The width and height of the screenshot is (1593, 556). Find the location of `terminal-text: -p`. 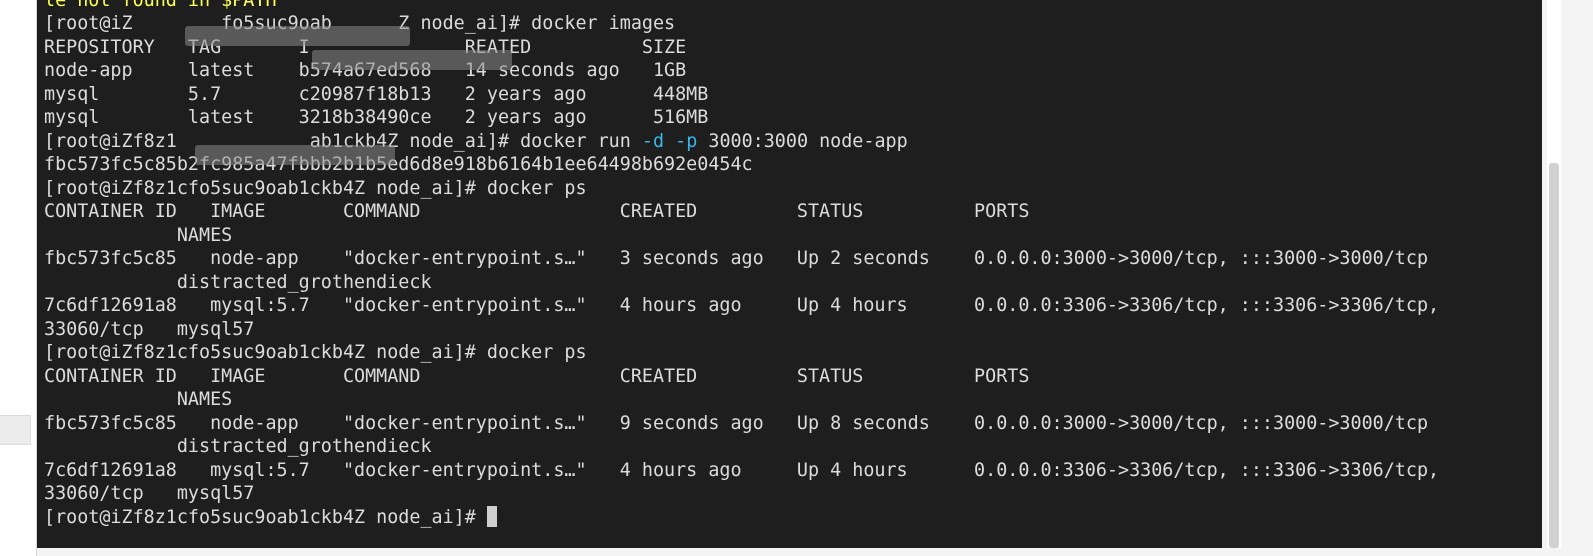

terminal-text: -p is located at coordinates (686, 141).